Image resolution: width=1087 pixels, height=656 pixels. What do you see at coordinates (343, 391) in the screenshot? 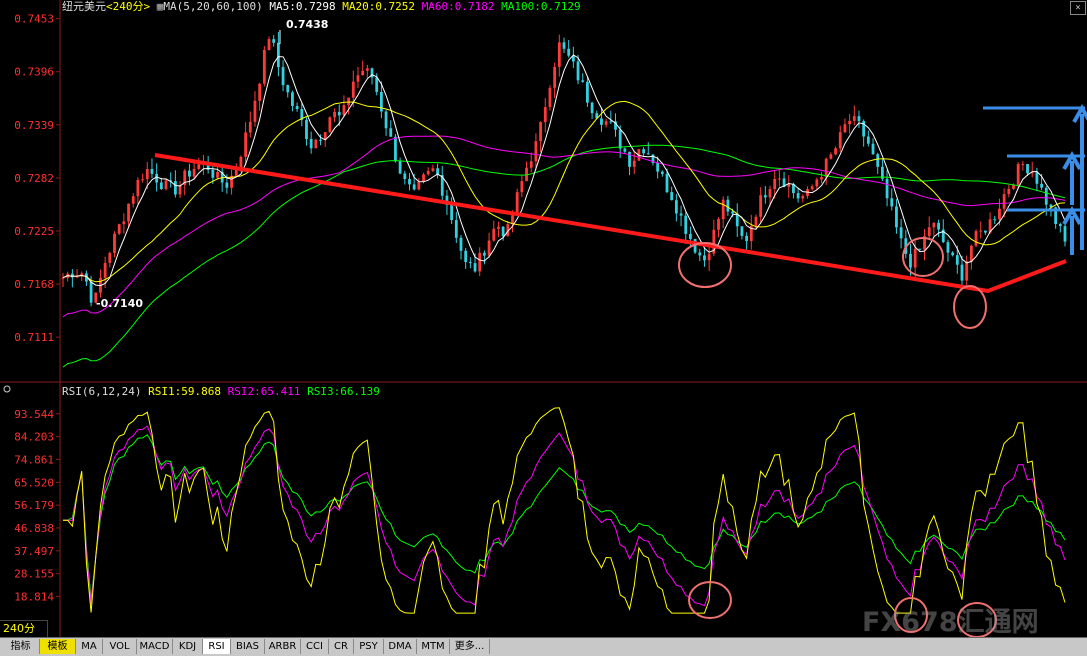
I see `rsi3-value: RSI3:66.139` at bounding box center [343, 391].